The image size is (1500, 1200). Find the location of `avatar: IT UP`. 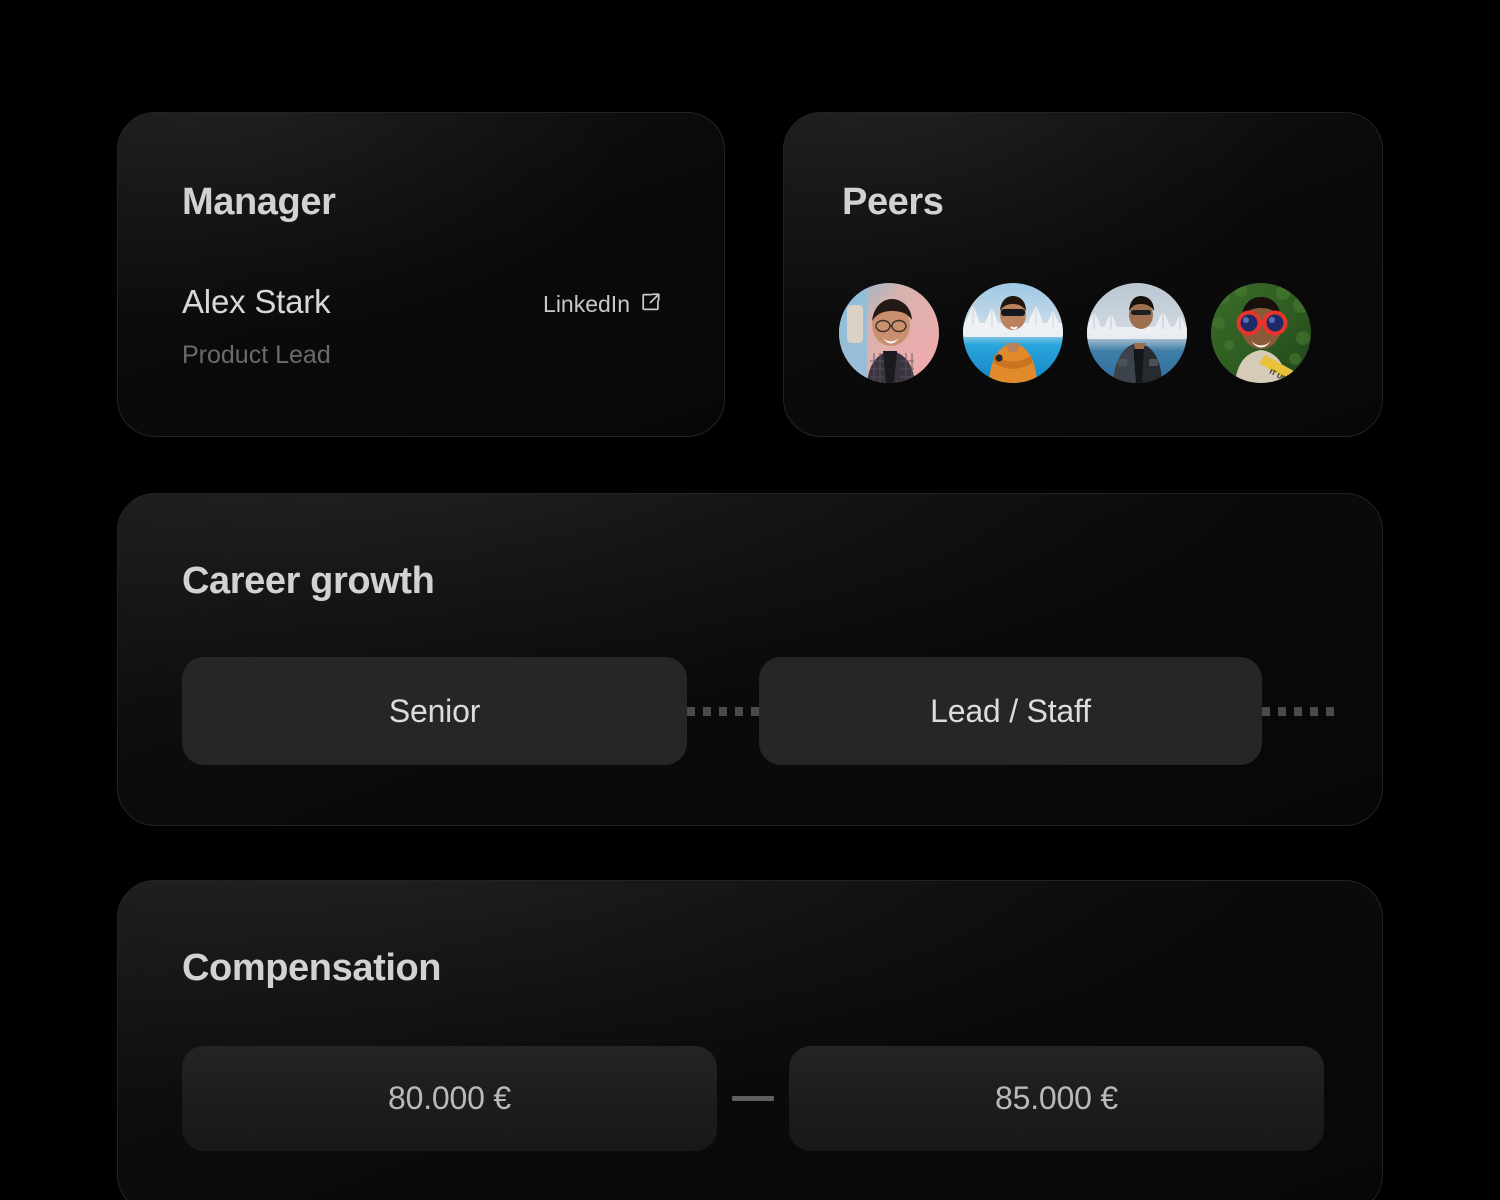

avatar: IT UP is located at coordinates (1261, 333).